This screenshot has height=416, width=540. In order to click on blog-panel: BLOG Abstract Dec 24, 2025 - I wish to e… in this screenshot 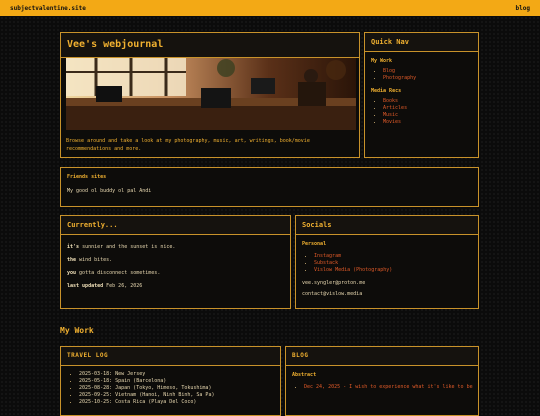, I will do `click(382, 381)`.